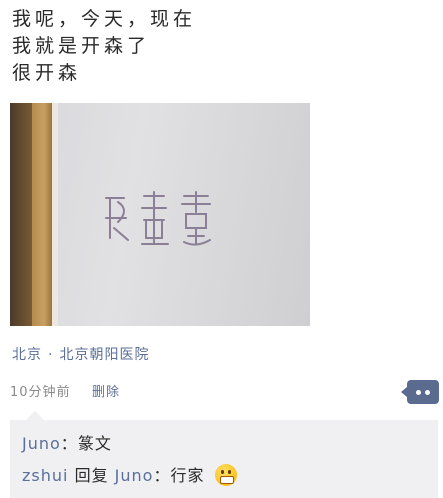 Image resolution: width=443 pixels, height=498 pixels. Describe the element at coordinates (40, 392) in the screenshot. I see `post-timestamp: 10分钟前` at that location.